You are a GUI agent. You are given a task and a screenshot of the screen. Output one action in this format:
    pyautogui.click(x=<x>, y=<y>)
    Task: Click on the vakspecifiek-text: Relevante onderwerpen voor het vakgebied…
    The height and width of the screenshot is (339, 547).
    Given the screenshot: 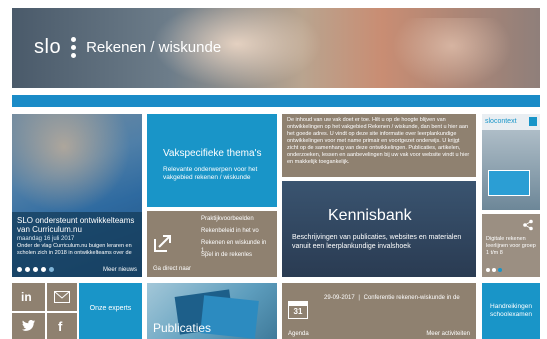 What is the action you would take?
    pyautogui.click(x=210, y=173)
    